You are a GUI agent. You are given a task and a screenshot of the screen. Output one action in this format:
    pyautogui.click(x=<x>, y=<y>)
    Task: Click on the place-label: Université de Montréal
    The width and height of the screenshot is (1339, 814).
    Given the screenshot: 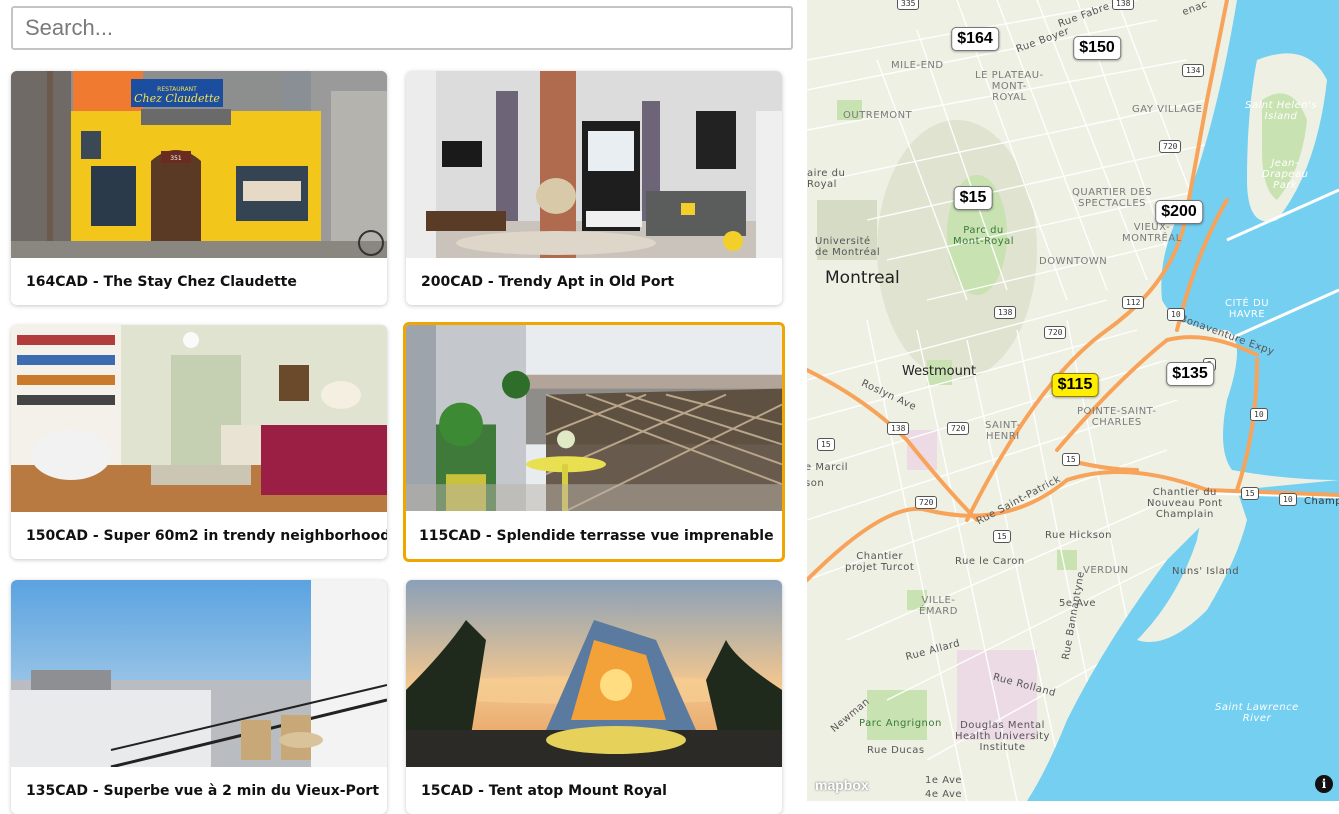 What is the action you would take?
    pyautogui.click(x=848, y=247)
    